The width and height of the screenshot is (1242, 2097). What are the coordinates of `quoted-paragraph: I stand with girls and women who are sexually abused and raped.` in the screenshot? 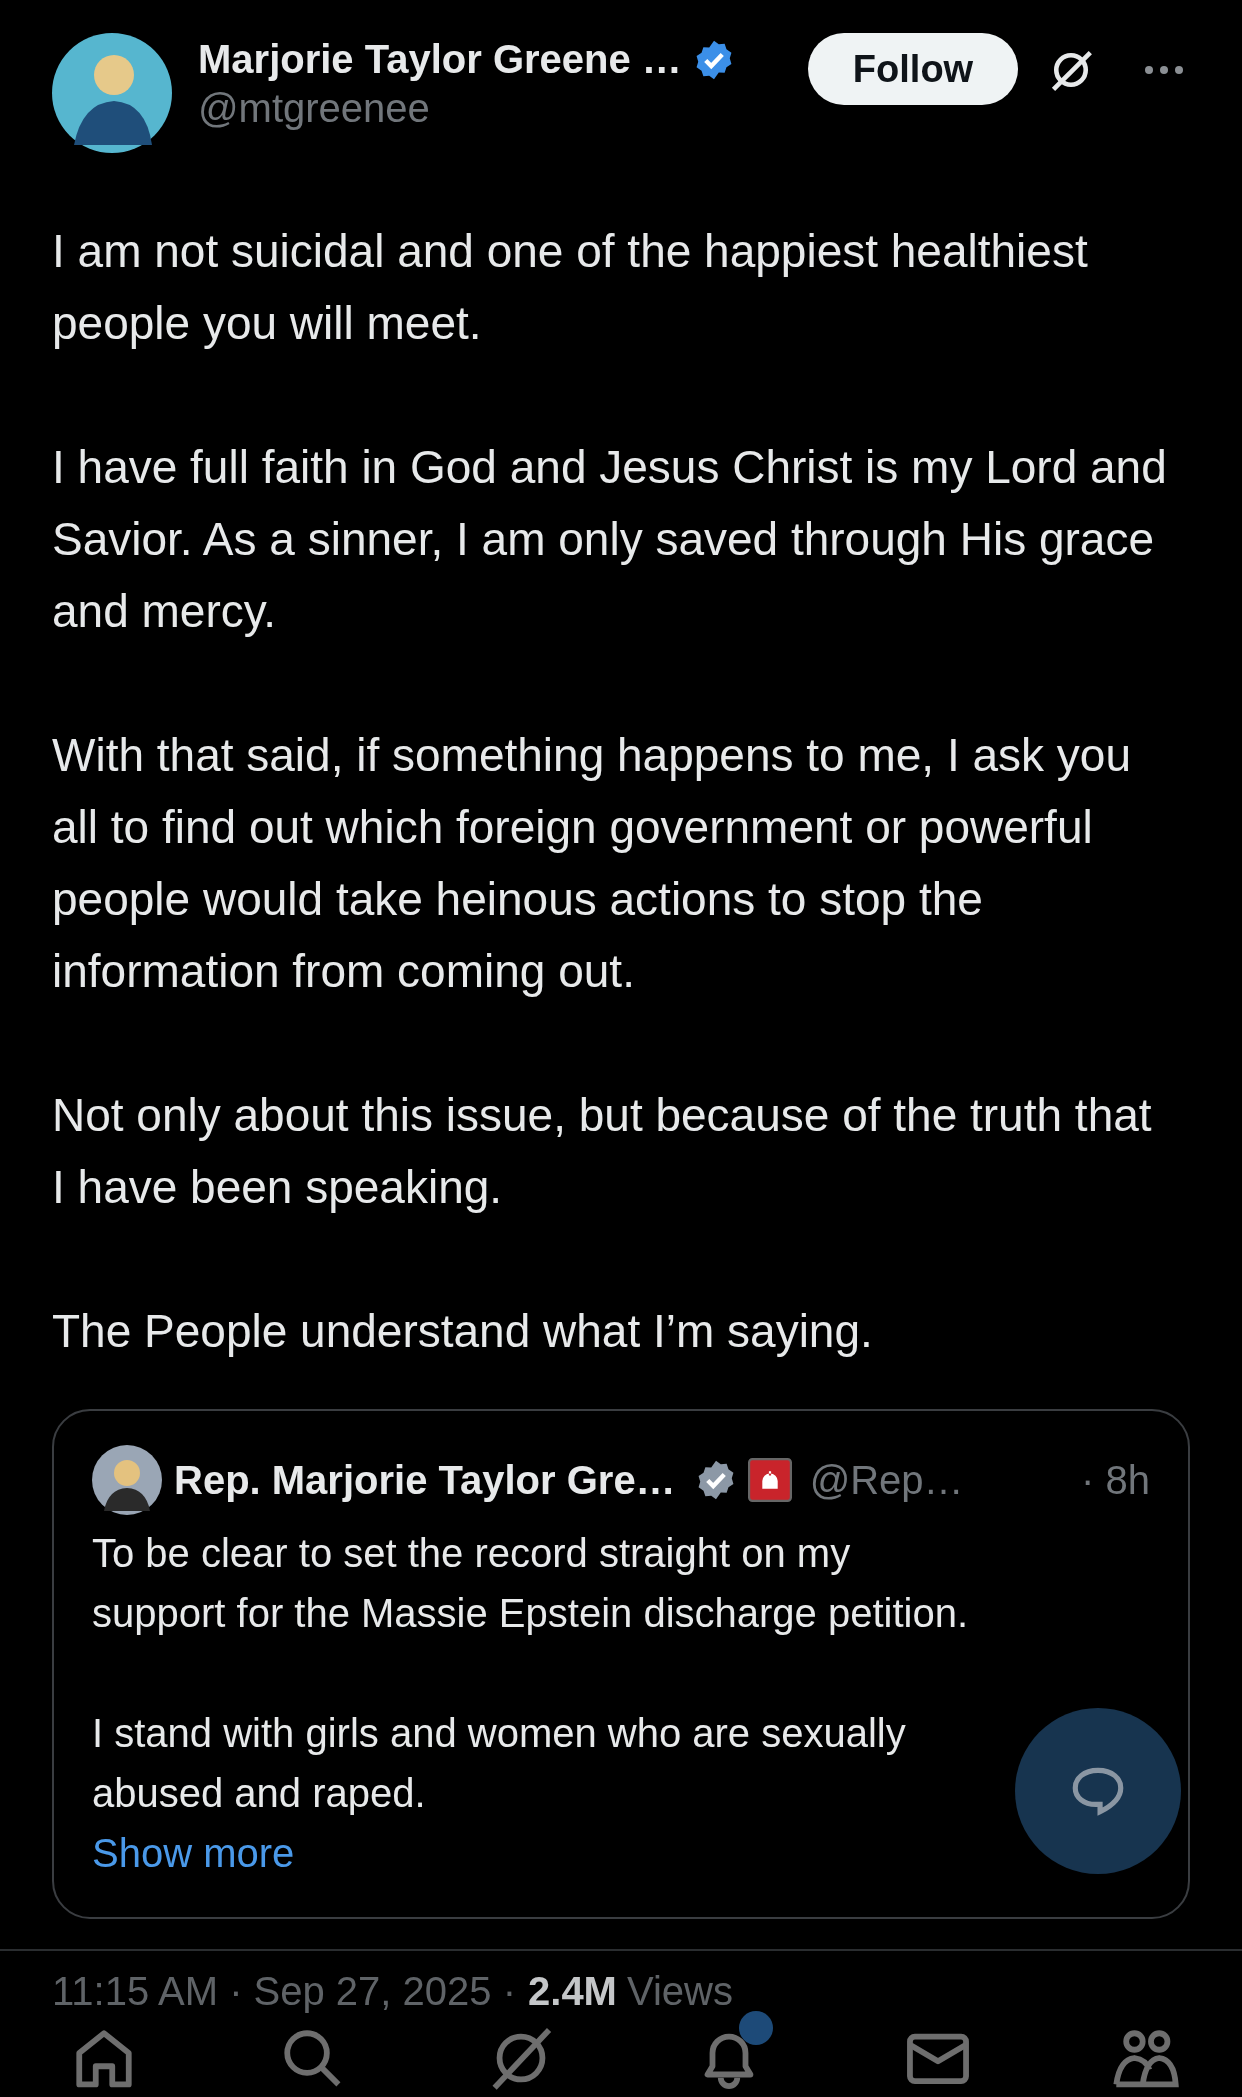 It's located at (499, 1763).